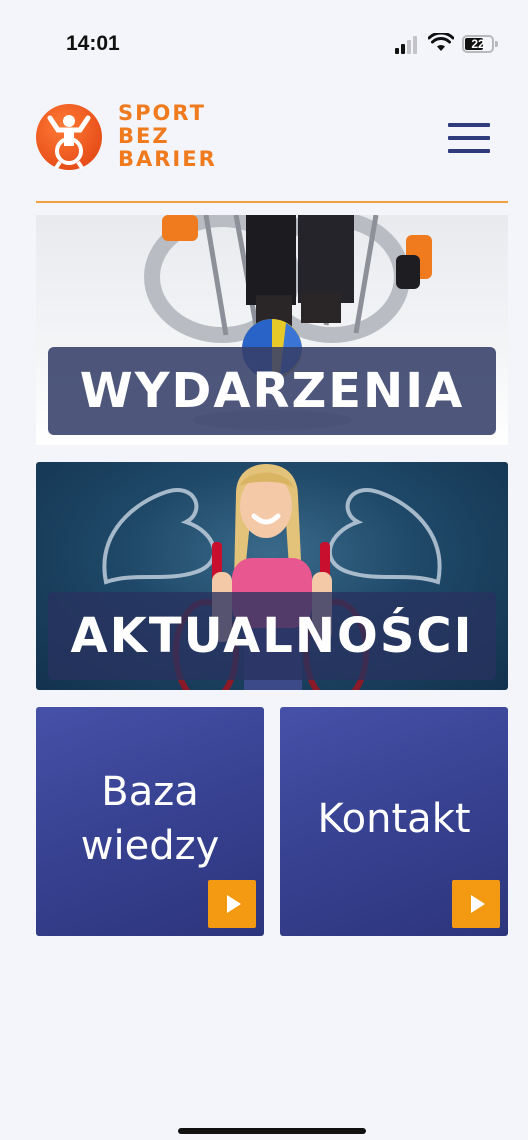 This screenshot has width=528, height=1140. Describe the element at coordinates (408, 45) in the screenshot. I see `signal-icon` at that location.